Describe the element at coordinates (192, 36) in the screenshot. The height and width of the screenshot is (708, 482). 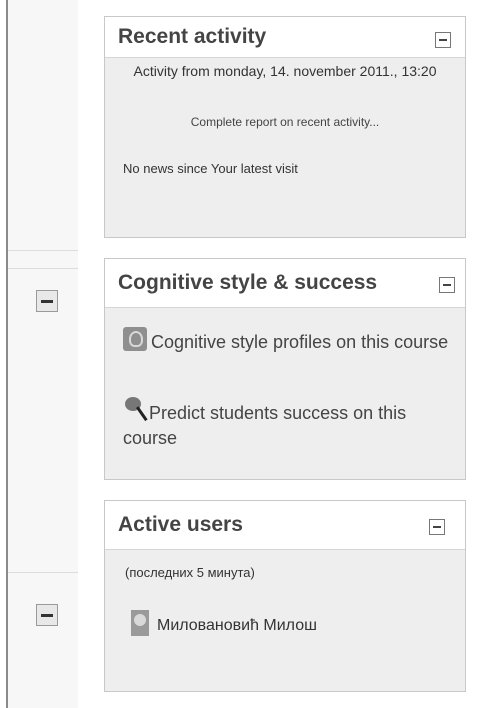
I see `block-title: Recent activity` at that location.